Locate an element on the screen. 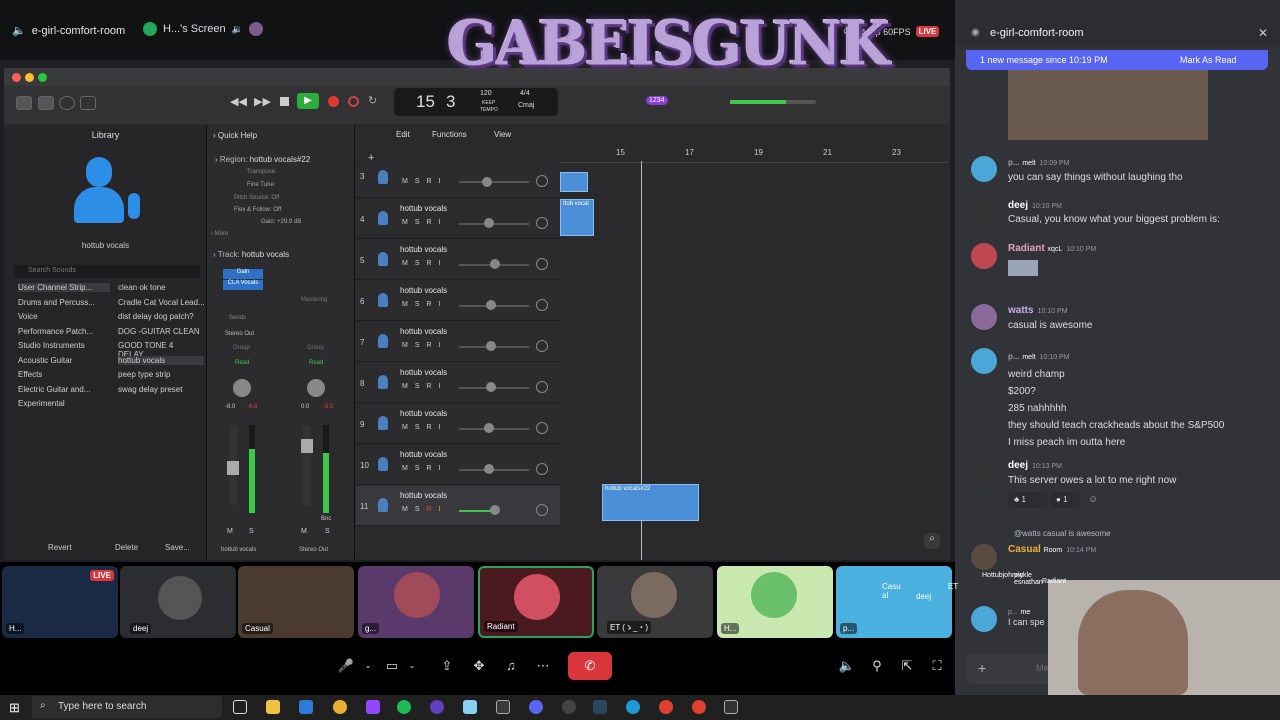 This screenshot has height=720, width=1280. volume-fader is located at coordinates (233, 465).